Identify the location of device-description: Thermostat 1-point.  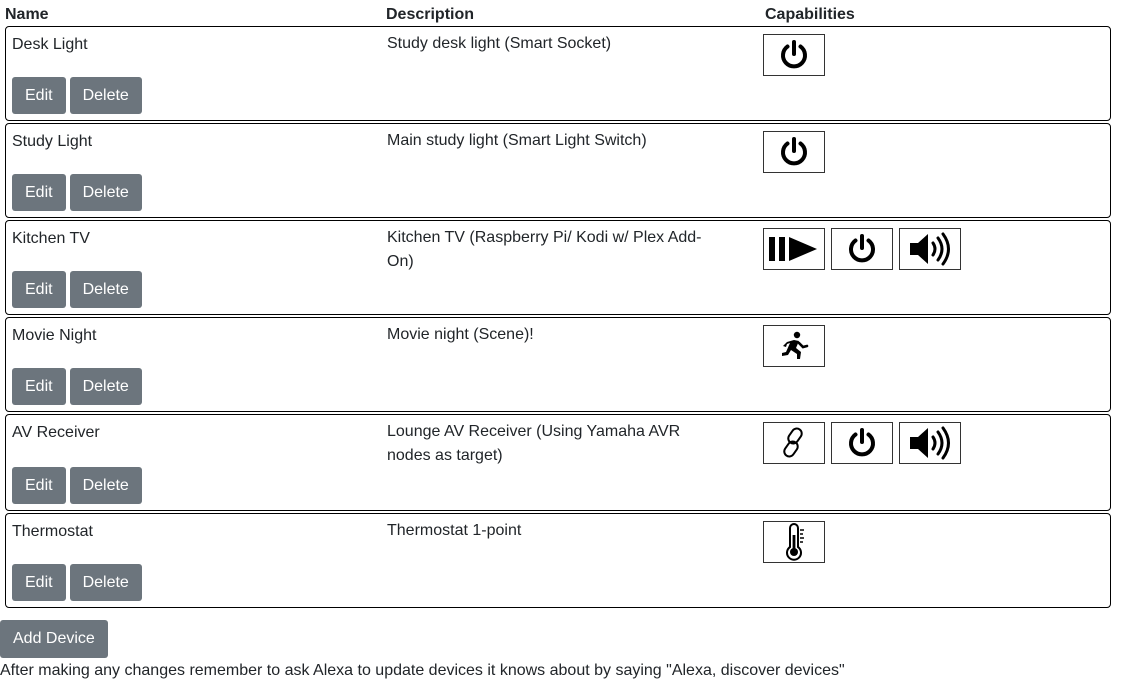
(454, 530).